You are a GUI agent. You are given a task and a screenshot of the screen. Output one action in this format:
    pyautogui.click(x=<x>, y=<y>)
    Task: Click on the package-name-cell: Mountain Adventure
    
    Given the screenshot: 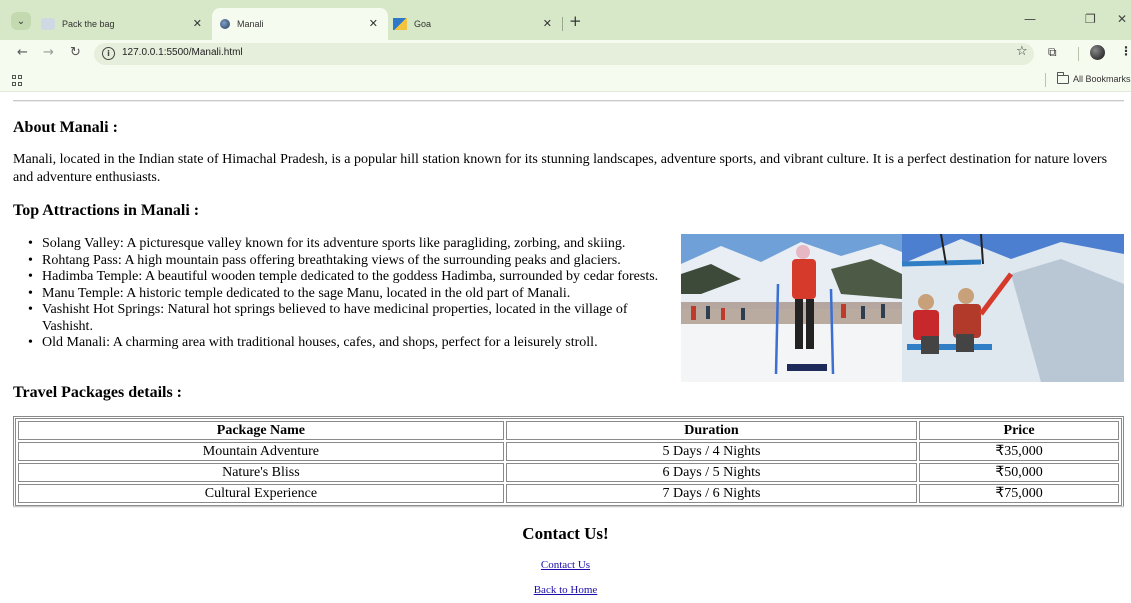 What is the action you would take?
    pyautogui.click(x=261, y=451)
    